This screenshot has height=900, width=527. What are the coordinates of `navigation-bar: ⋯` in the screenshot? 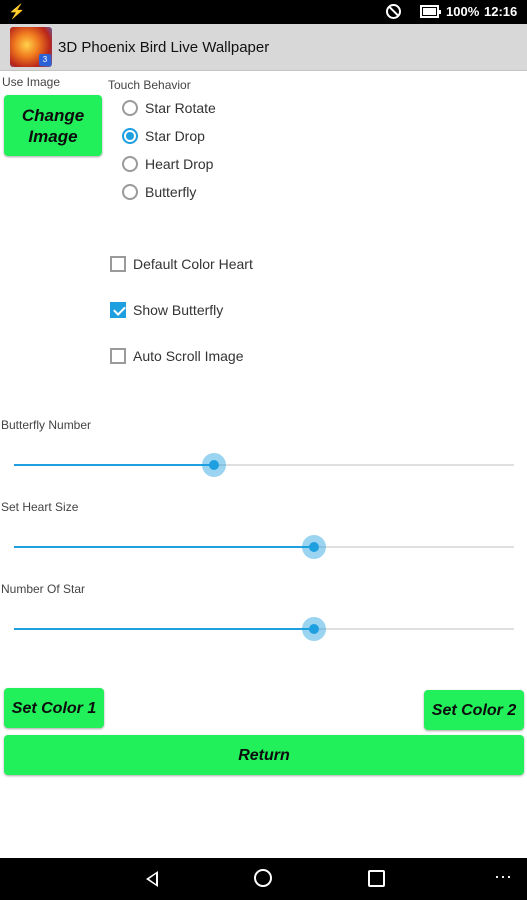 It's located at (263, 879).